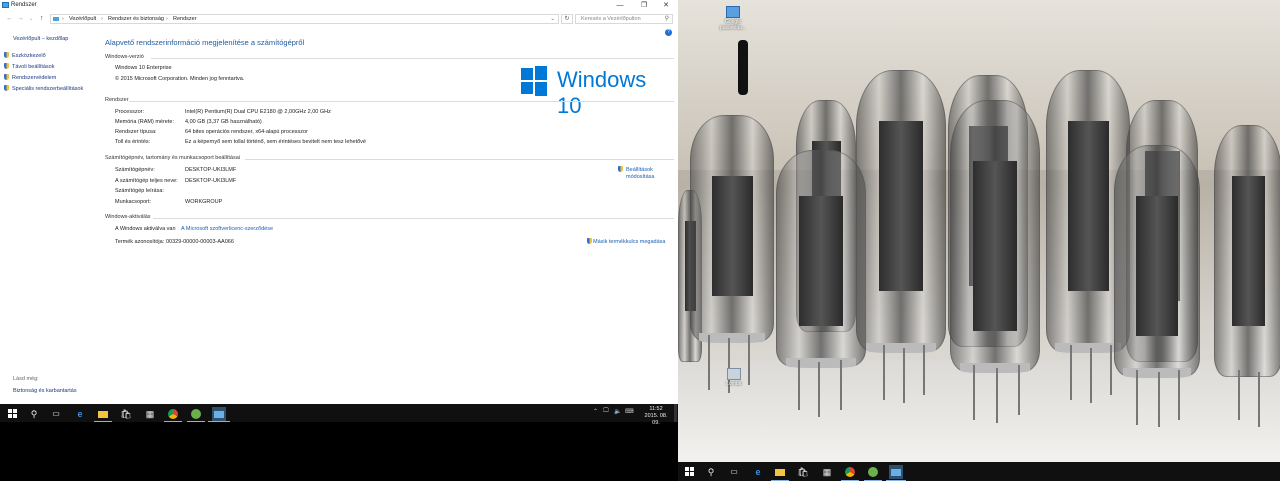  I want to click on show-desktop-button, so click(675, 413).